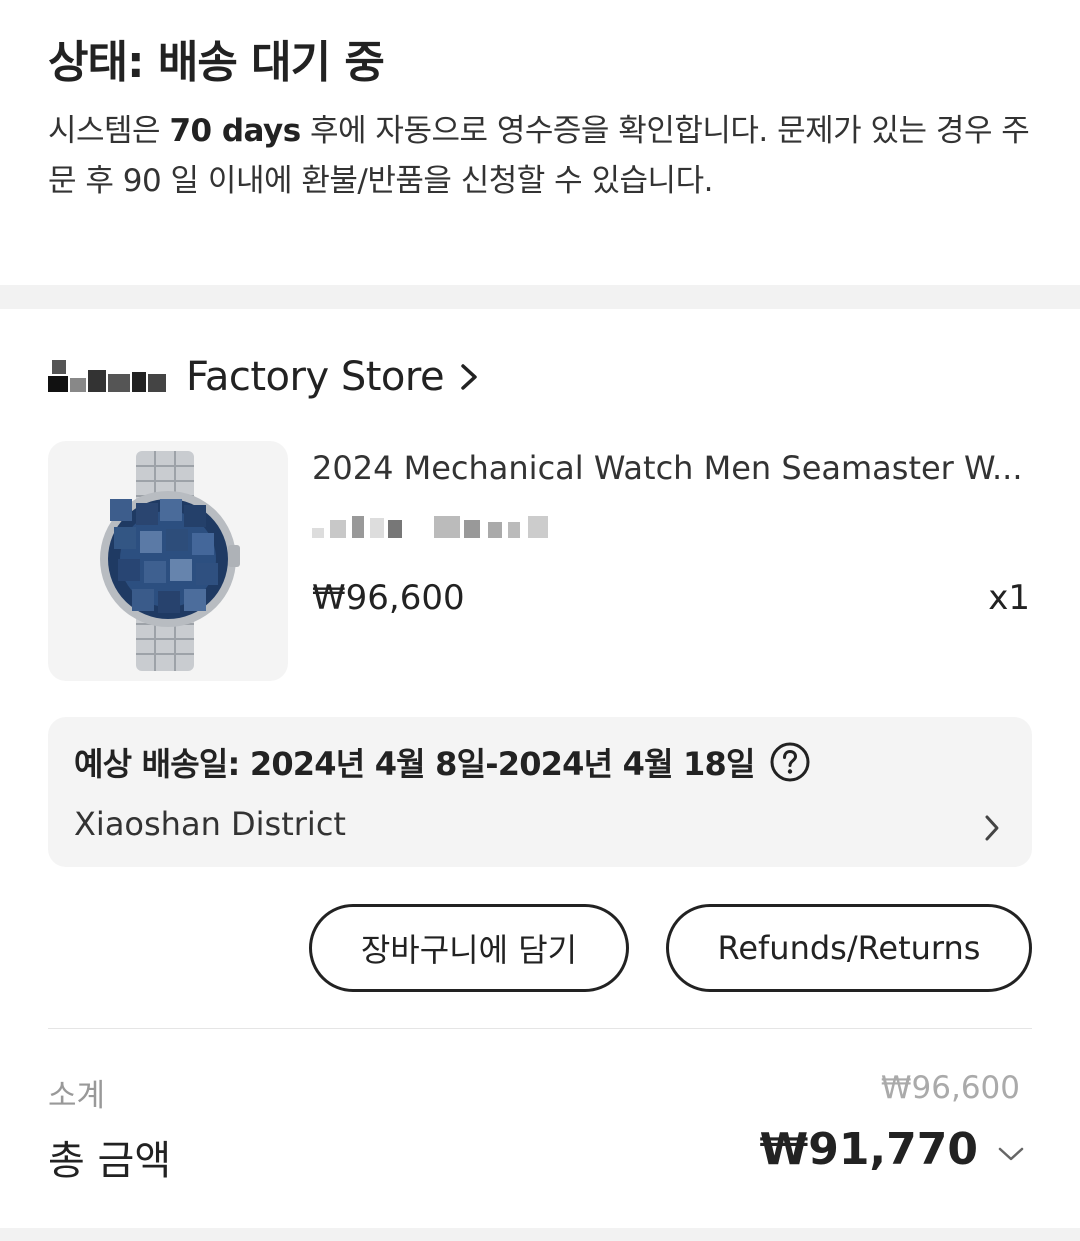  What do you see at coordinates (868, 1149) in the screenshot?
I see `total-value: ₩91,770` at bounding box center [868, 1149].